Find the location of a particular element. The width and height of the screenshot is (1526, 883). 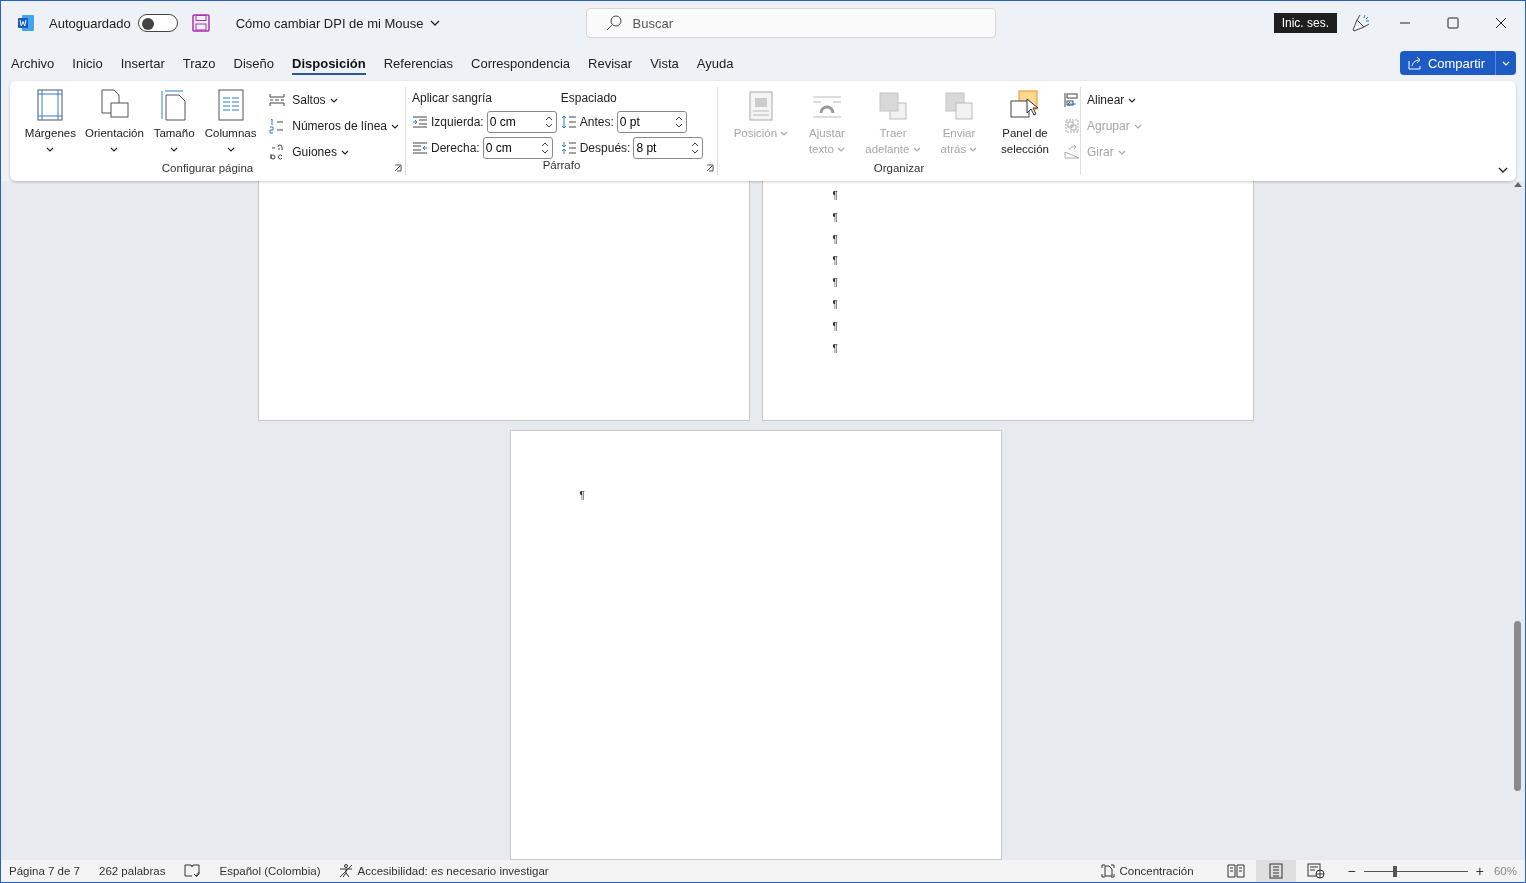

ribbon-tab: Ayuda is located at coordinates (720, 63).